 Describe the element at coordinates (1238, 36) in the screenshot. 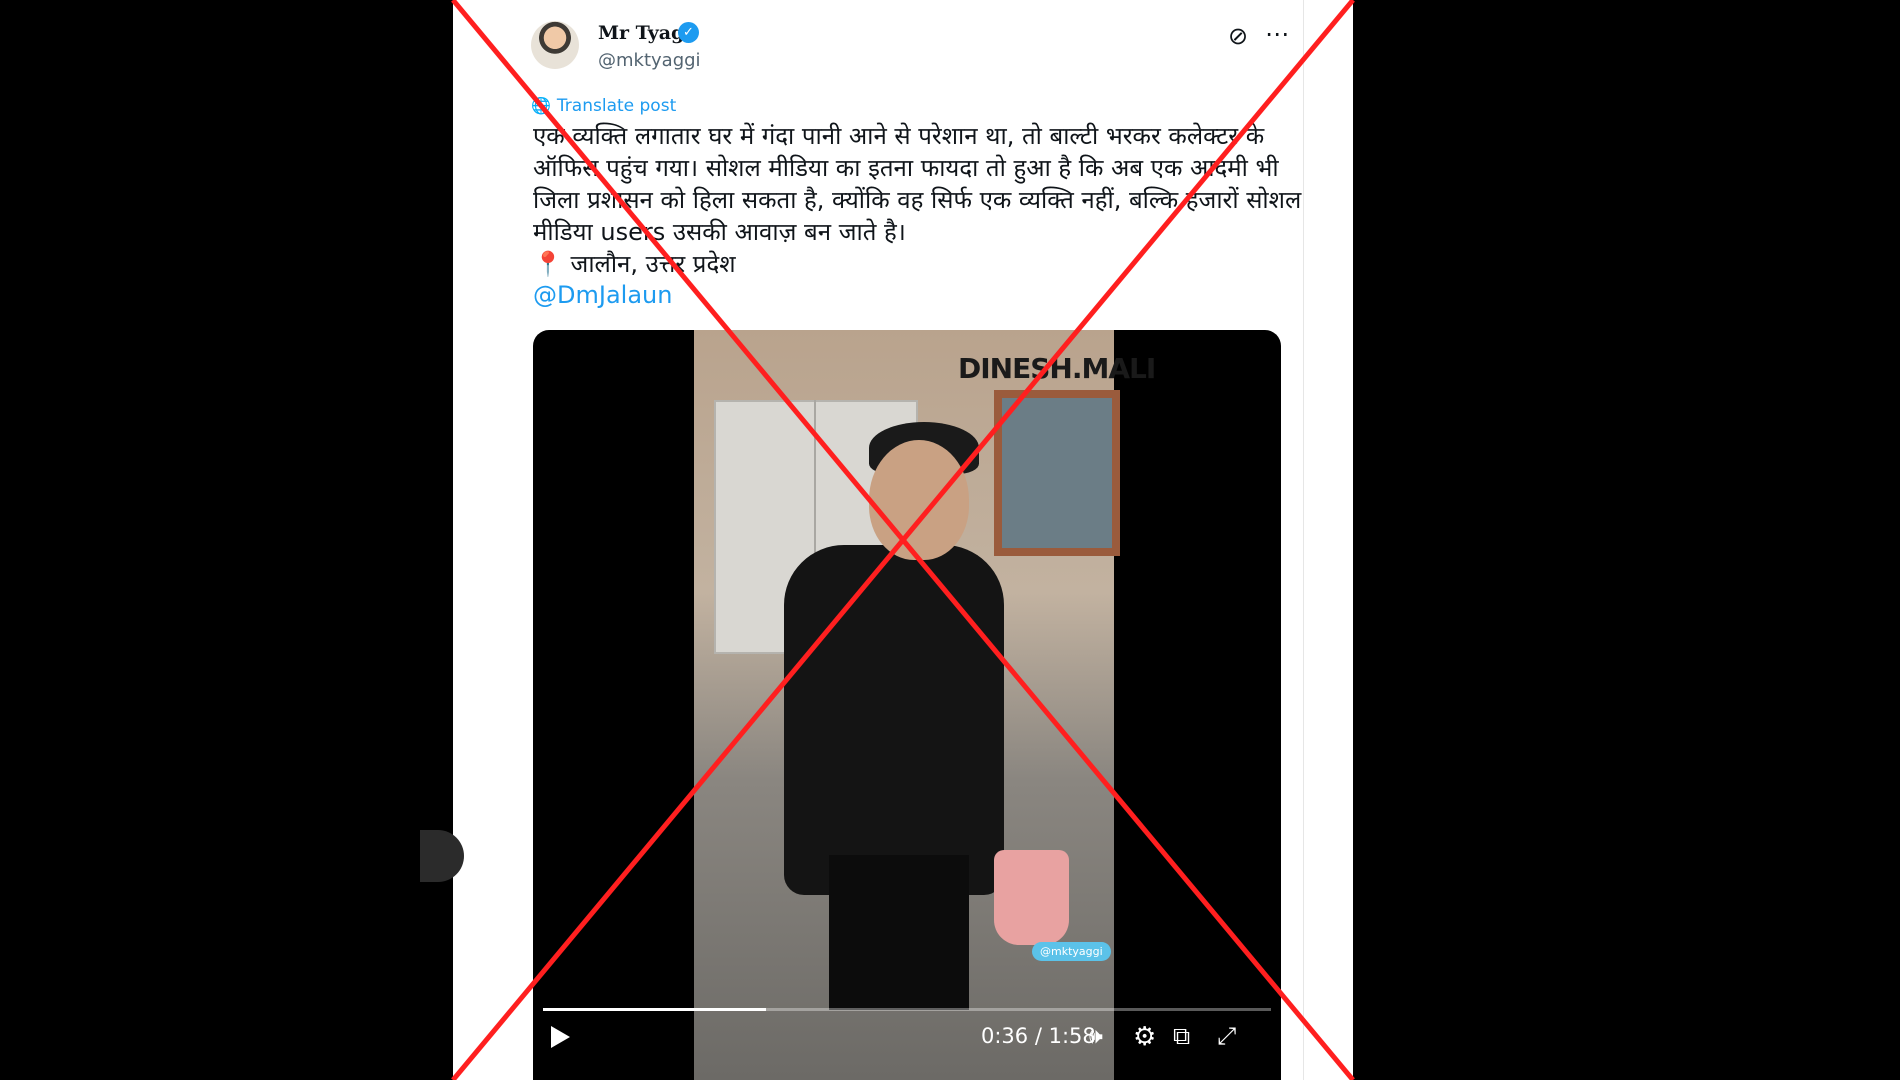

I see `grok-icon: ⊘` at that location.